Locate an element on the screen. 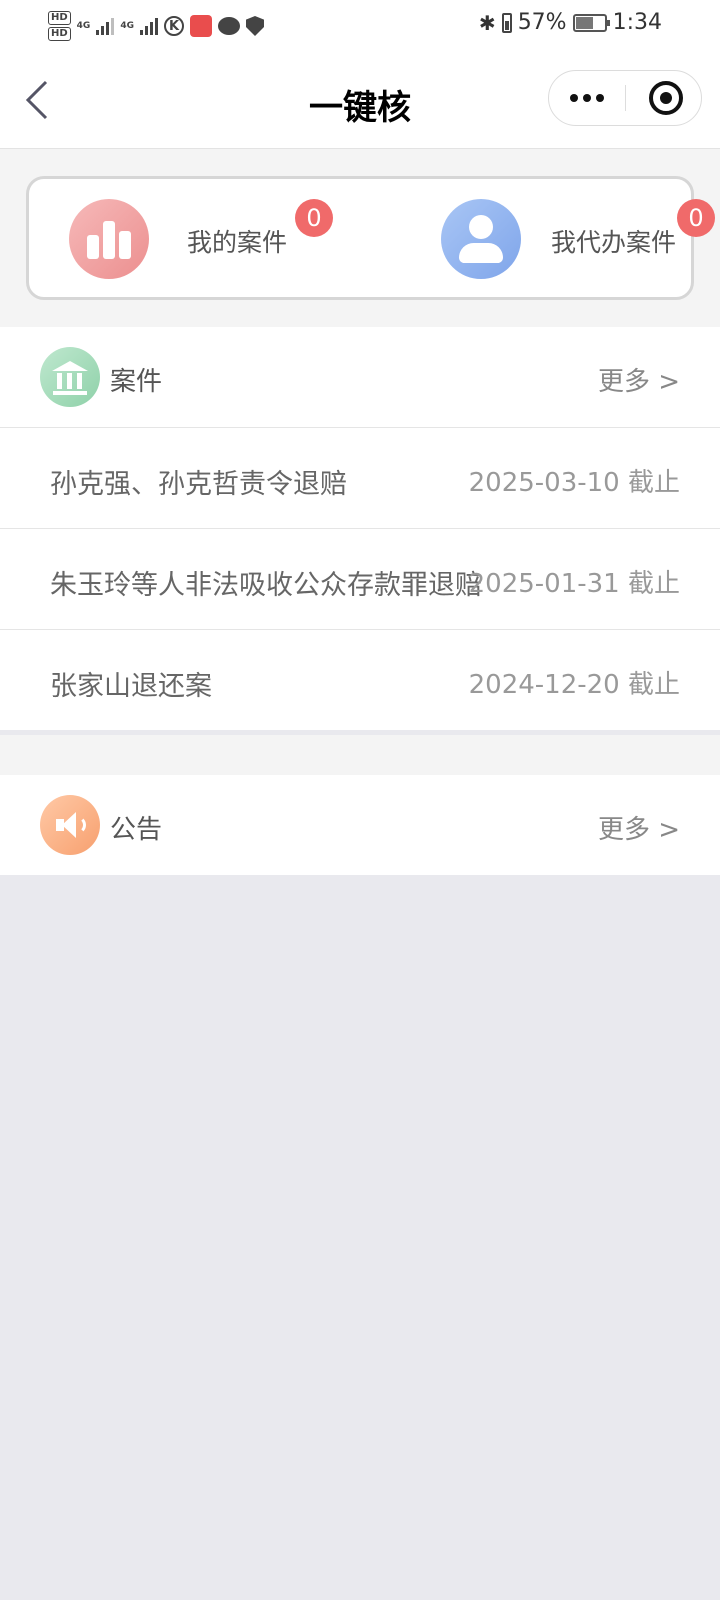 This screenshot has width=720, height=1600. case-deadline: 2024-12-20 截止 is located at coordinates (574, 685).